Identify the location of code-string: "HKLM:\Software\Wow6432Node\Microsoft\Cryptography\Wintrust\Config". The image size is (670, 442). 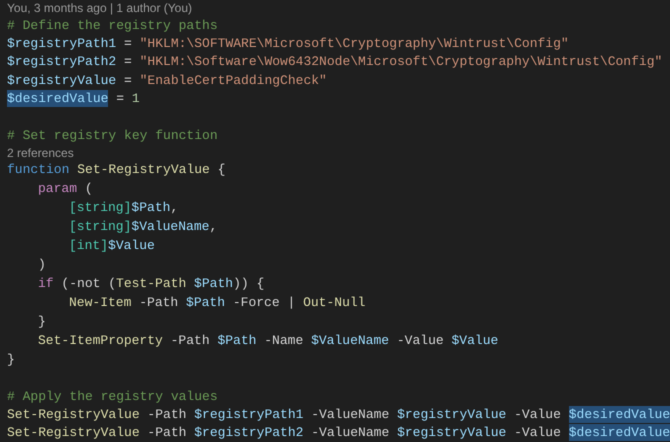
(401, 61).